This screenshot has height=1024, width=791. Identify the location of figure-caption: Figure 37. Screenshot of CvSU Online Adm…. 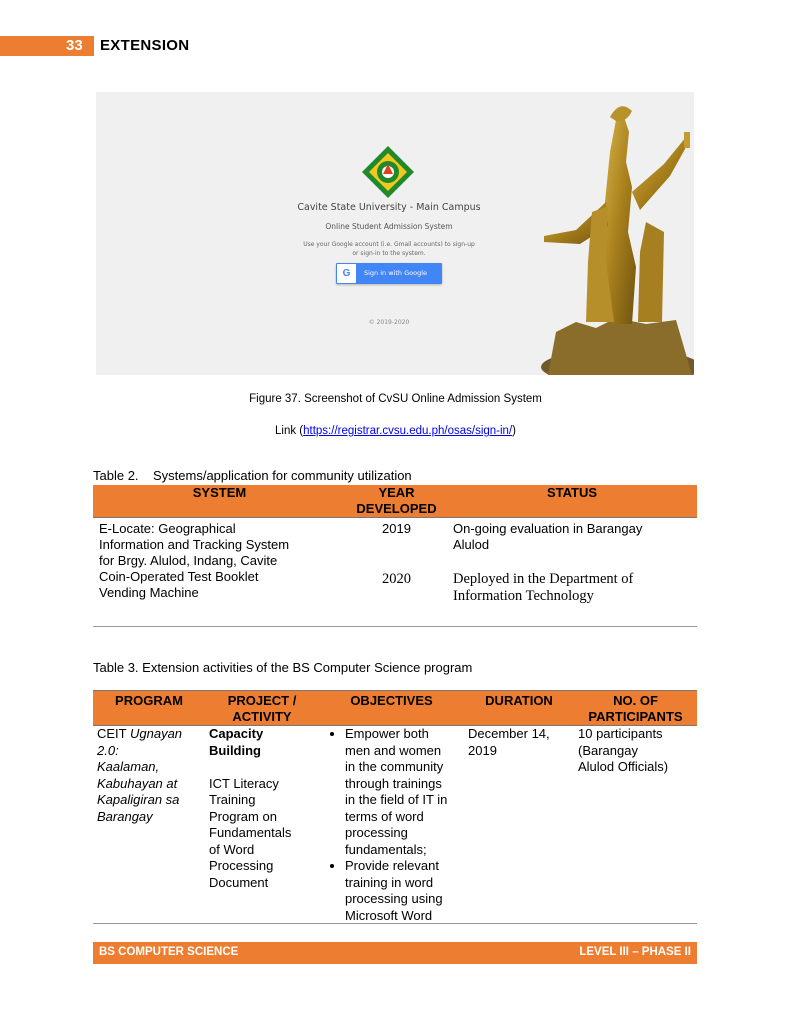
(395, 399).